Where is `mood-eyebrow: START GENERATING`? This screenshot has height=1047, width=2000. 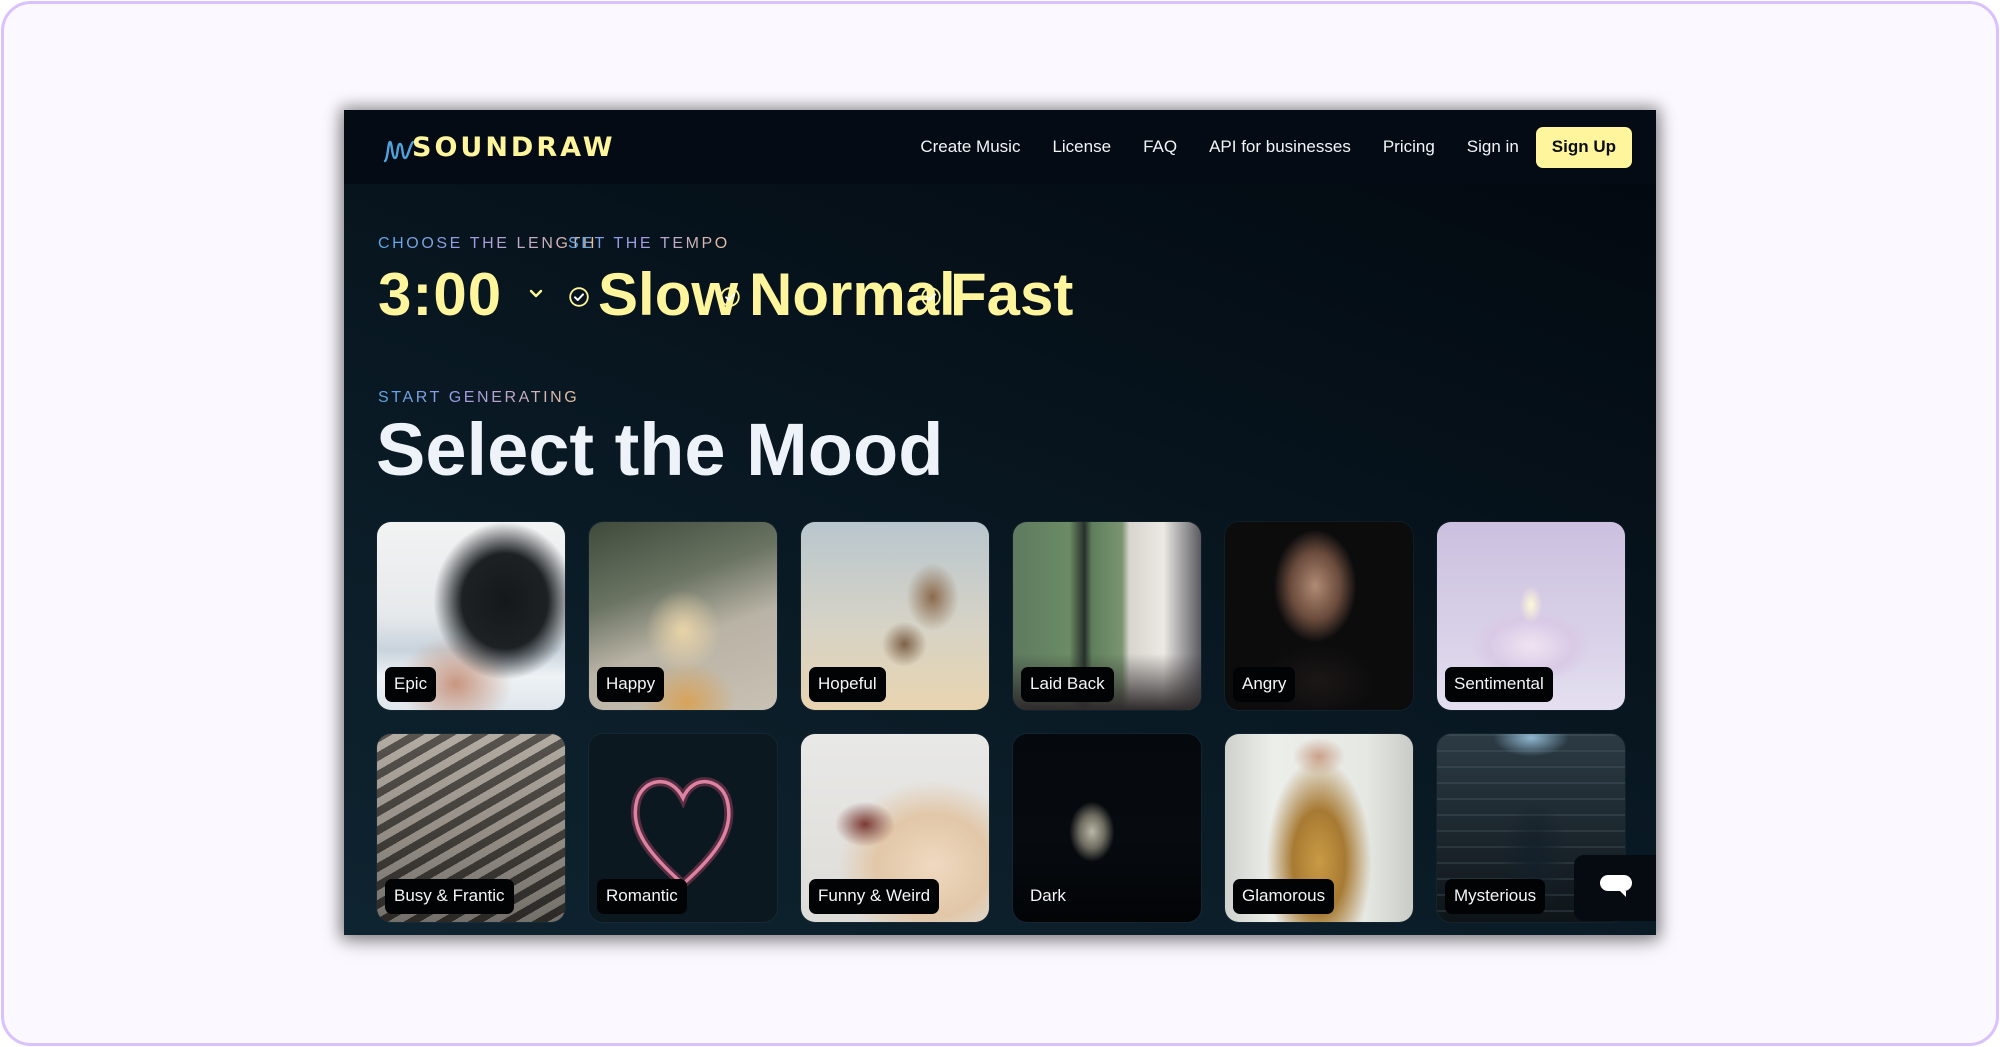 mood-eyebrow: START GENERATING is located at coordinates (479, 397).